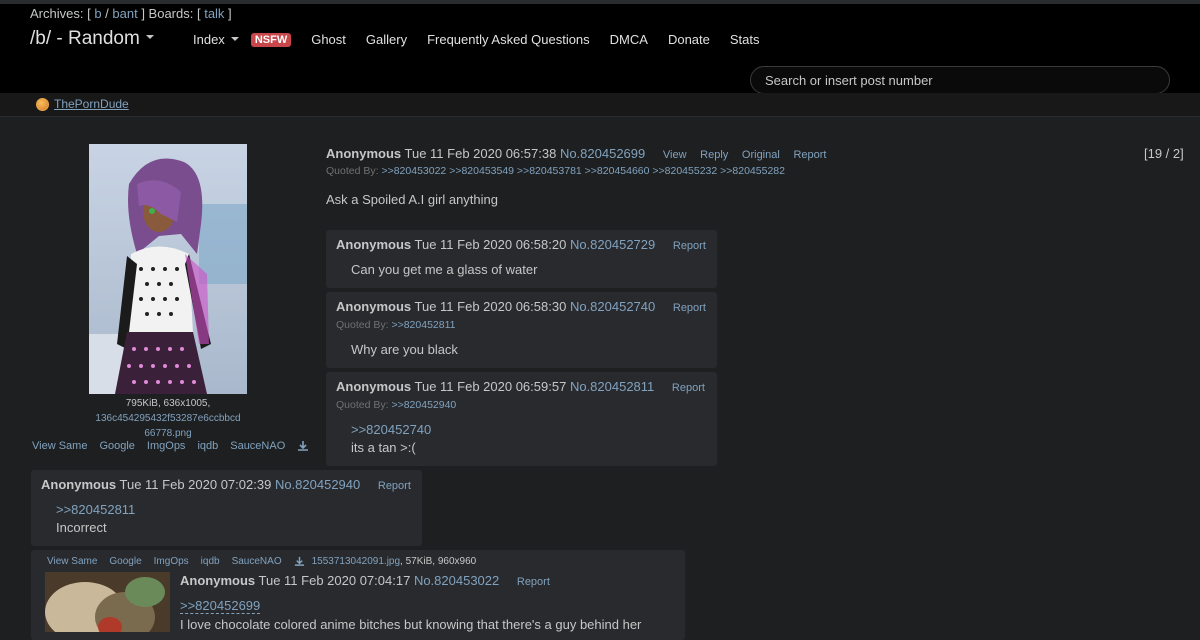  What do you see at coordinates (761, 155) in the screenshot?
I see `original-button: Original` at bounding box center [761, 155].